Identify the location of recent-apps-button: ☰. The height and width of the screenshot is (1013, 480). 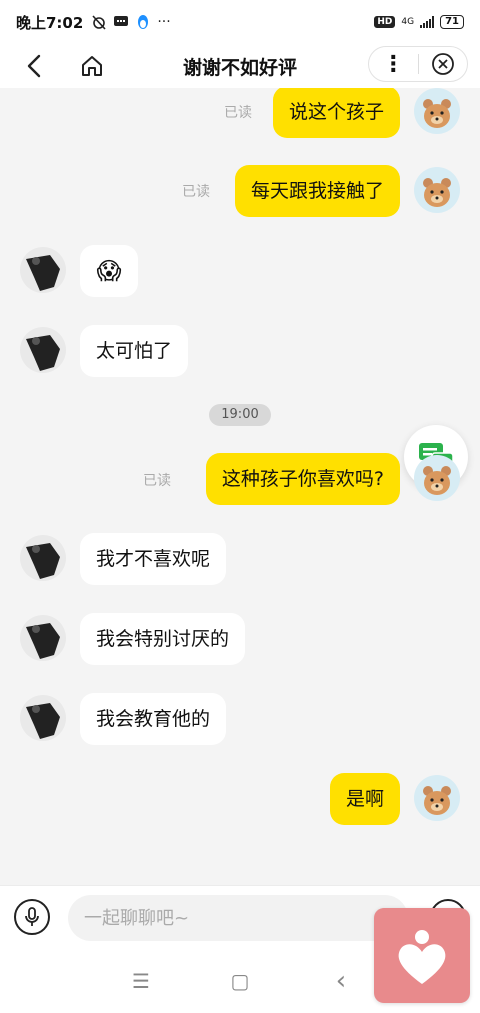
(141, 981).